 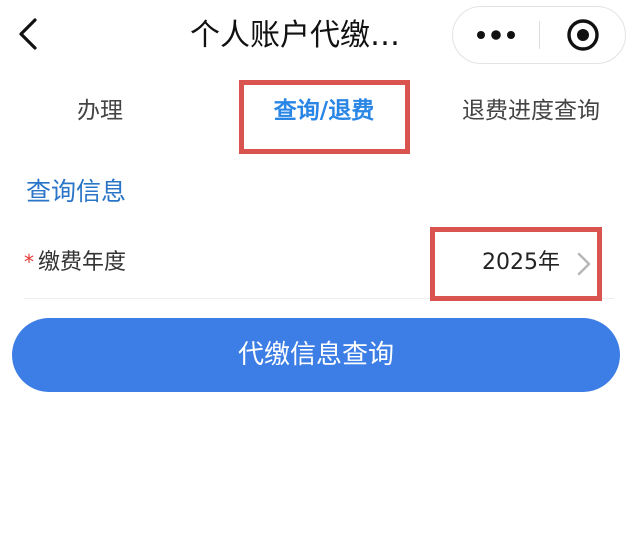 What do you see at coordinates (324, 111) in the screenshot?
I see `tab-query-refund: 查询/退费` at bounding box center [324, 111].